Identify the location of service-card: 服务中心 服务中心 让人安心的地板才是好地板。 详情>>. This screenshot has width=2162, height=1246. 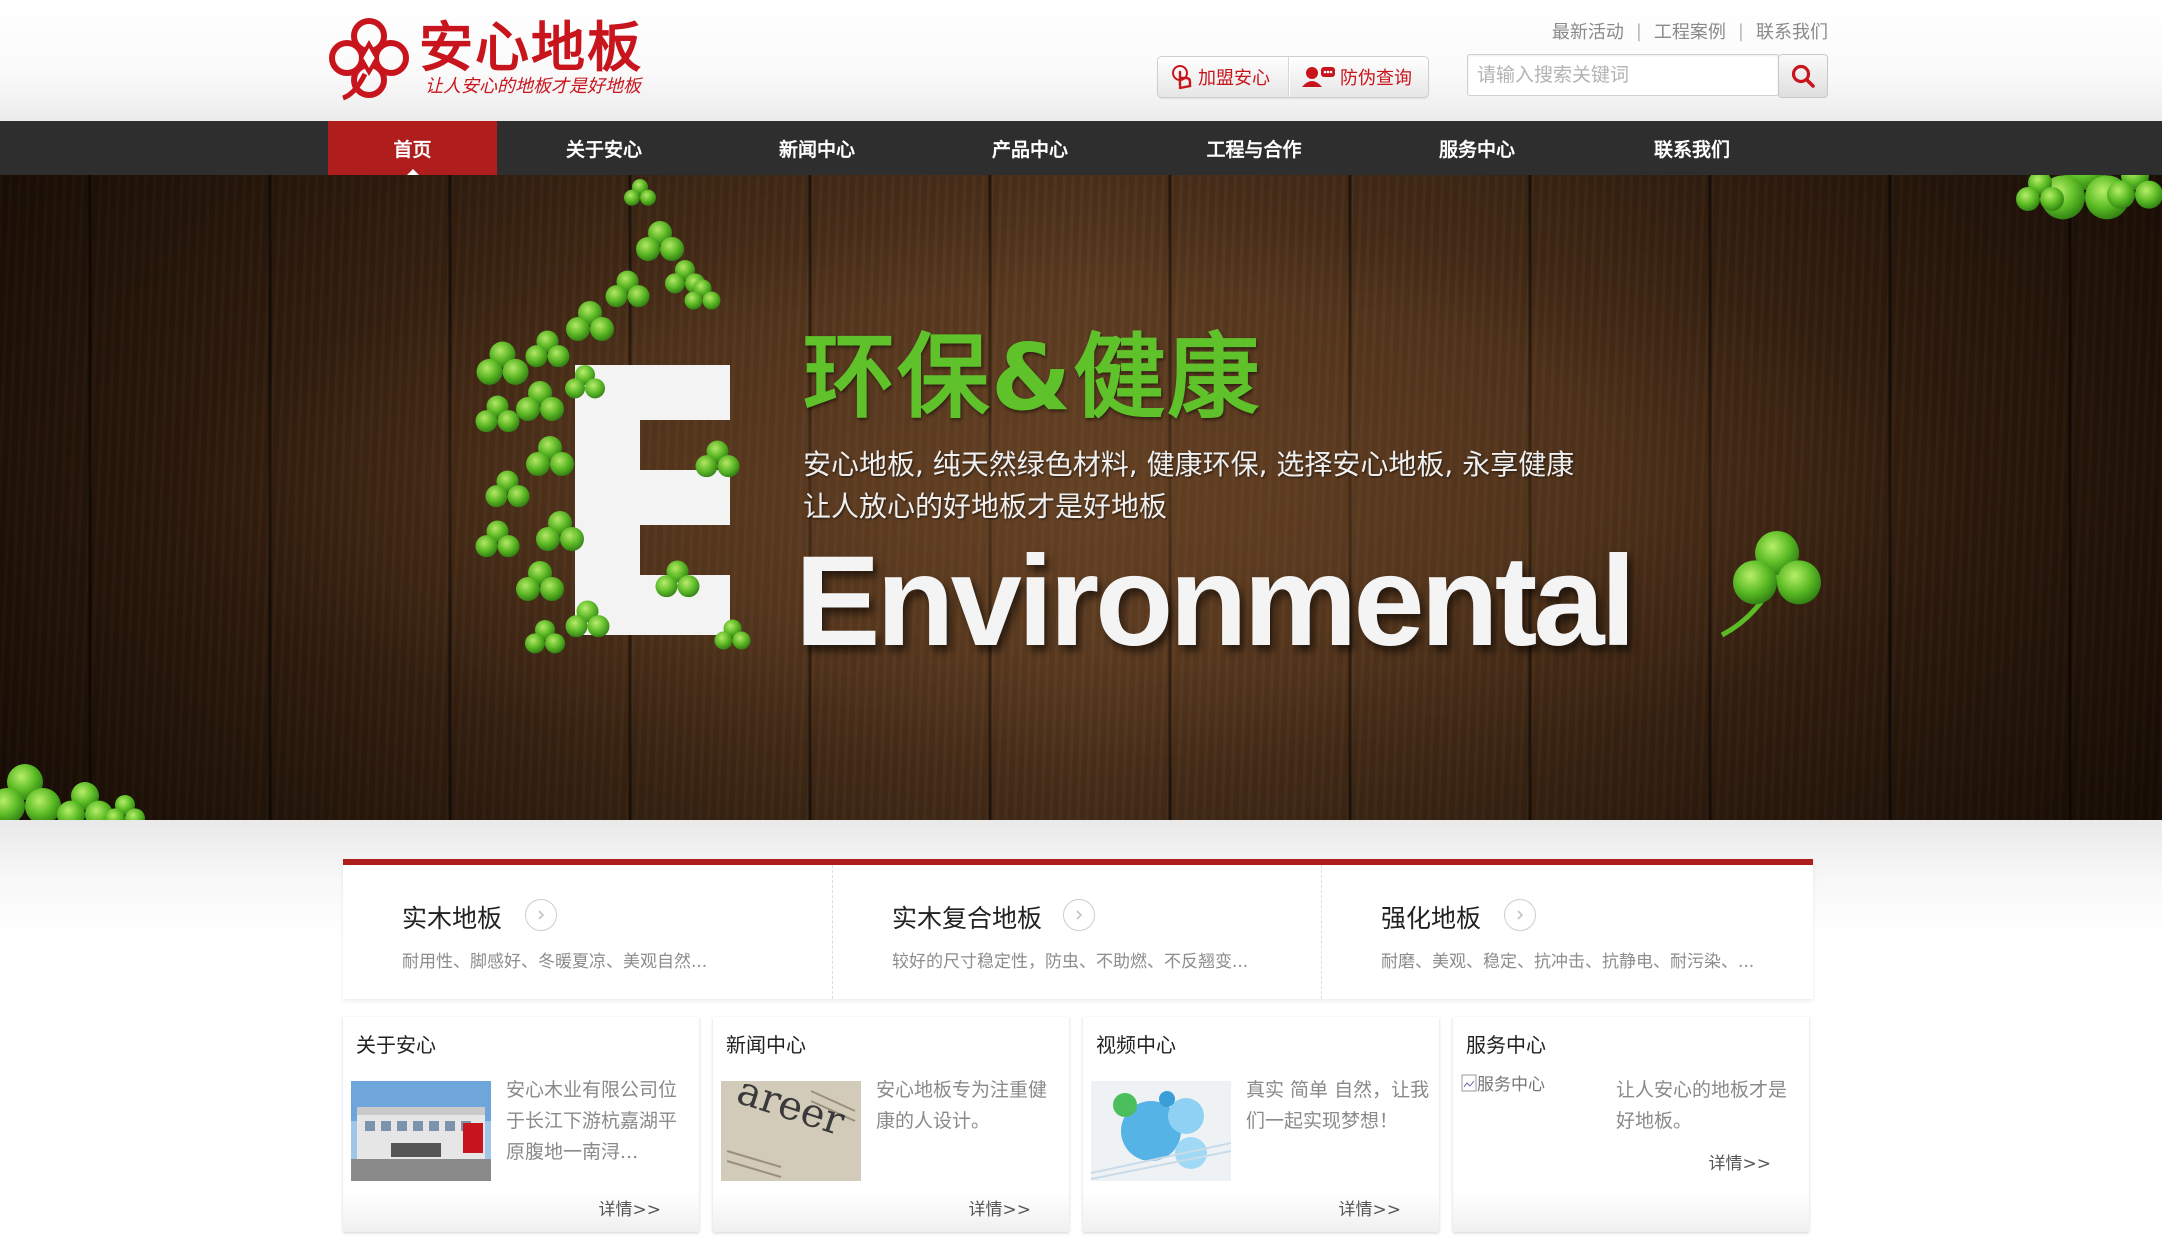
(1631, 1124).